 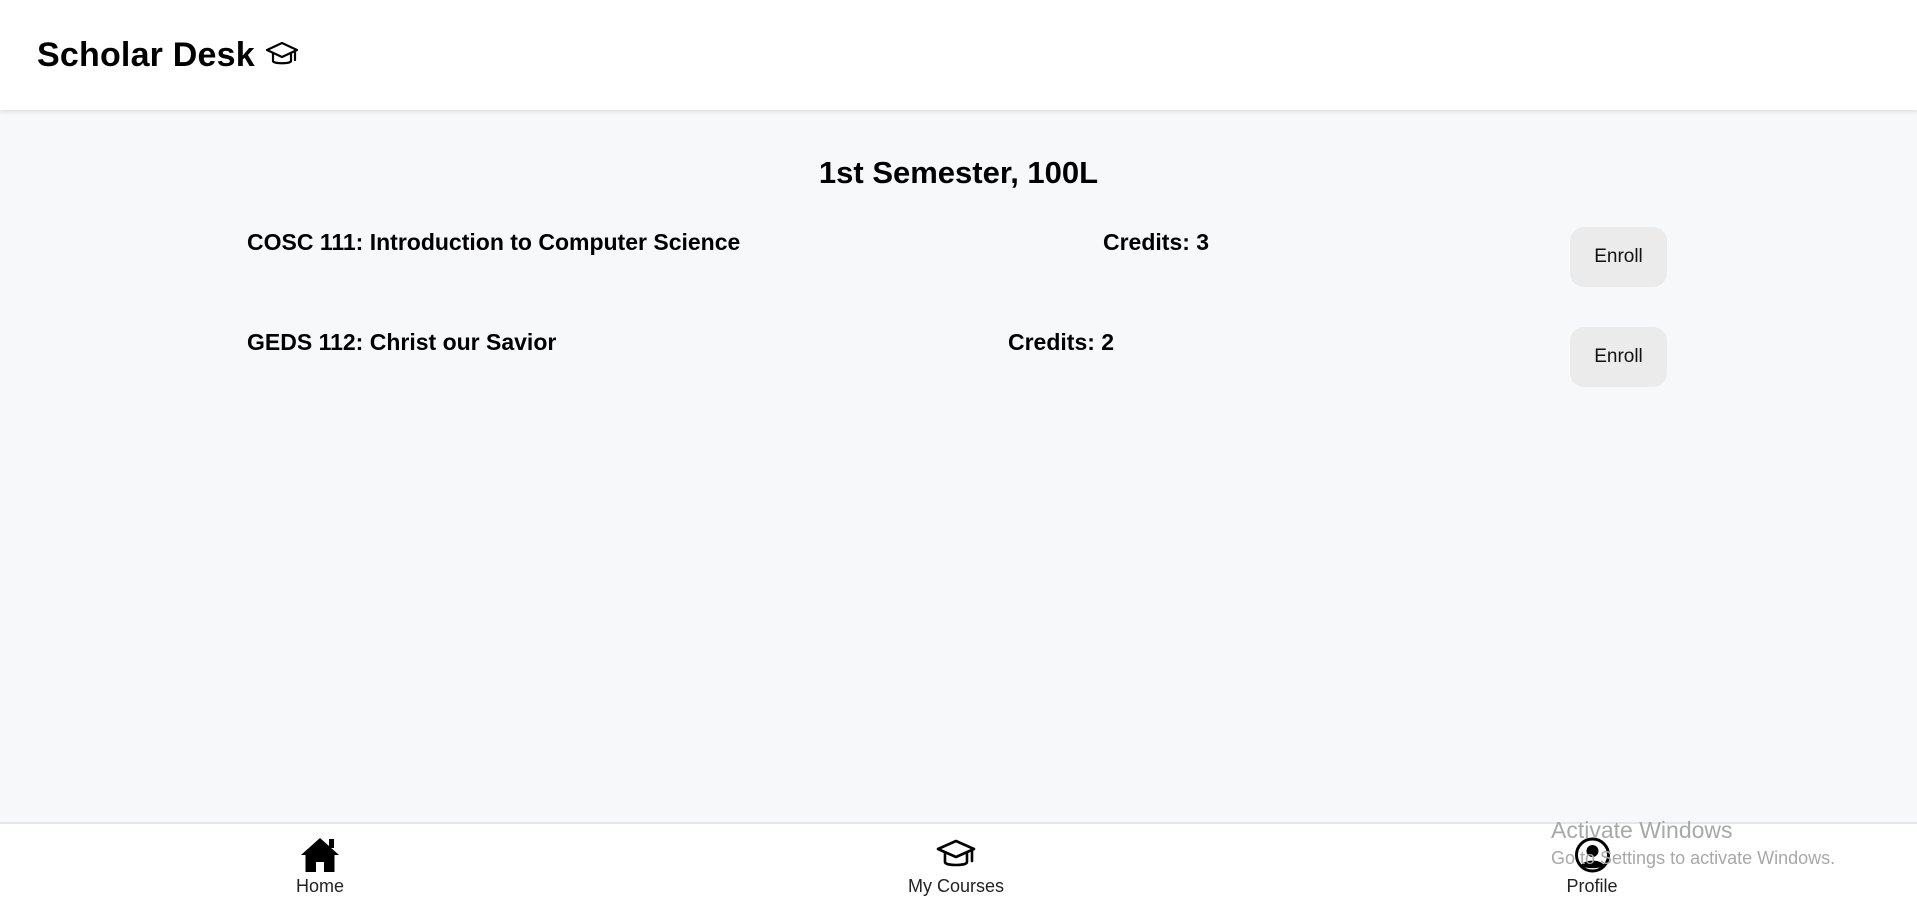 What do you see at coordinates (402, 342) in the screenshot?
I see `course-name: GEDS 112: Christ our Savior` at bounding box center [402, 342].